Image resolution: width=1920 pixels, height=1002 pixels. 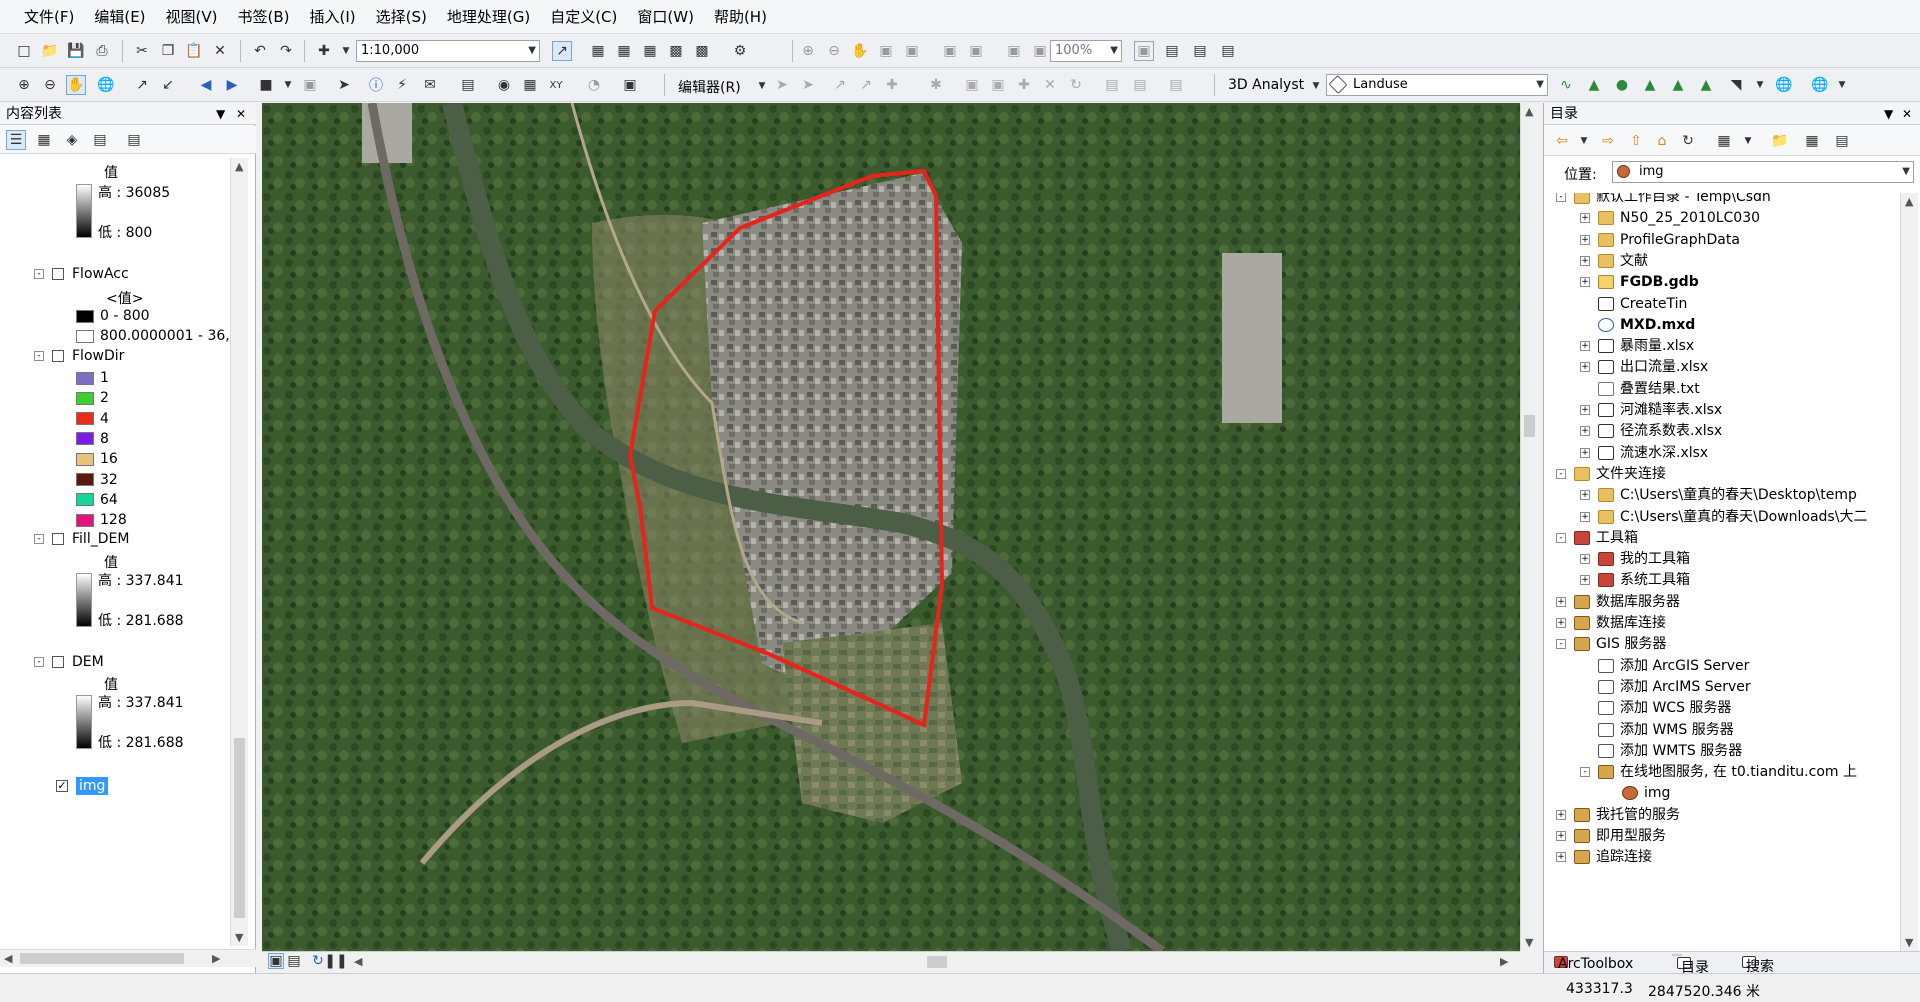 What do you see at coordinates (82, 786) in the screenshot?
I see `layer-img: ✓ img` at bounding box center [82, 786].